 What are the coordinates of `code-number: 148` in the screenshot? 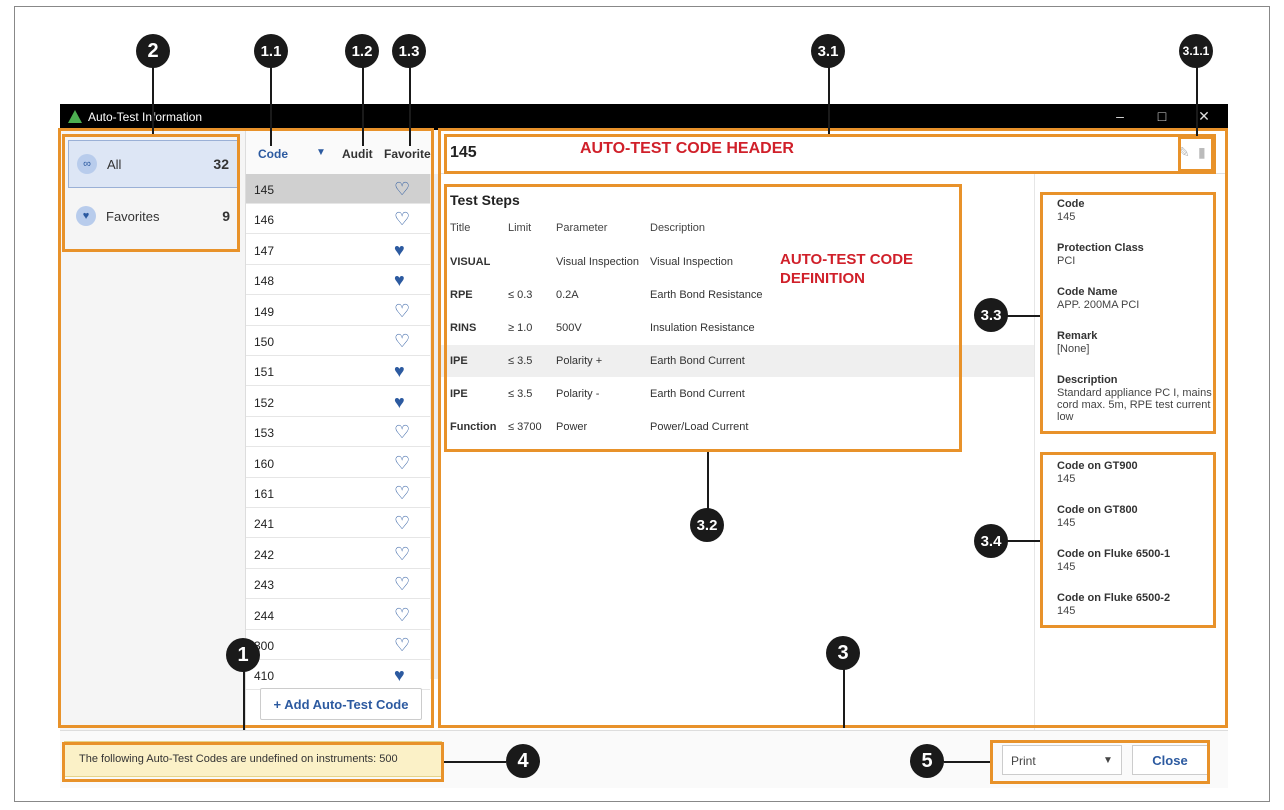 It's located at (264, 281).